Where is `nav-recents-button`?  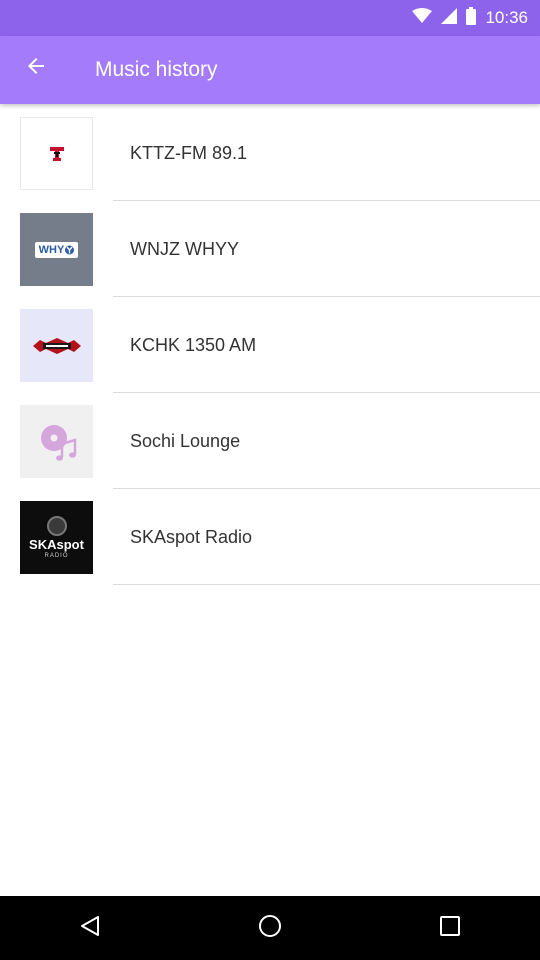
nav-recents-button is located at coordinates (450, 928).